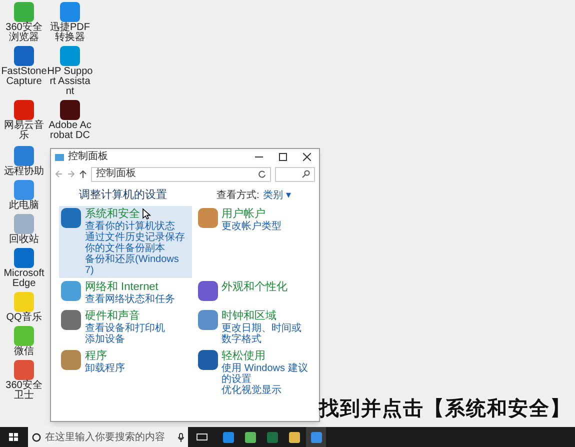  What do you see at coordinates (24, 131) in the screenshot?
I see `icon-label: 网易云音乐` at bounding box center [24, 131].